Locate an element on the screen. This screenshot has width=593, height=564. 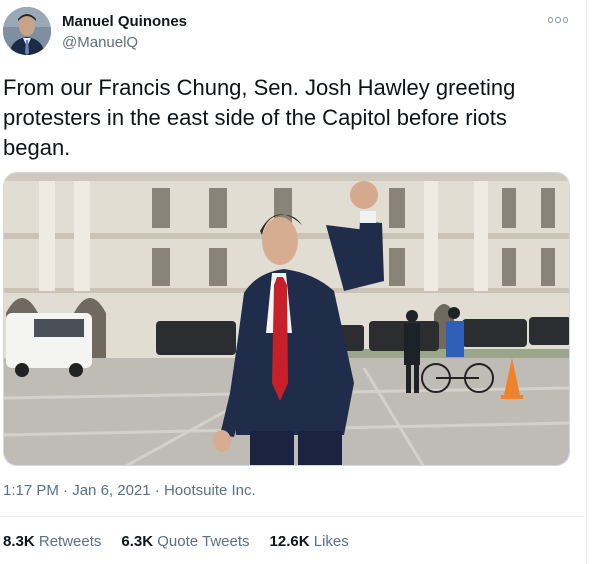
tweet-time: 1:17 PM is located at coordinates (31, 490).